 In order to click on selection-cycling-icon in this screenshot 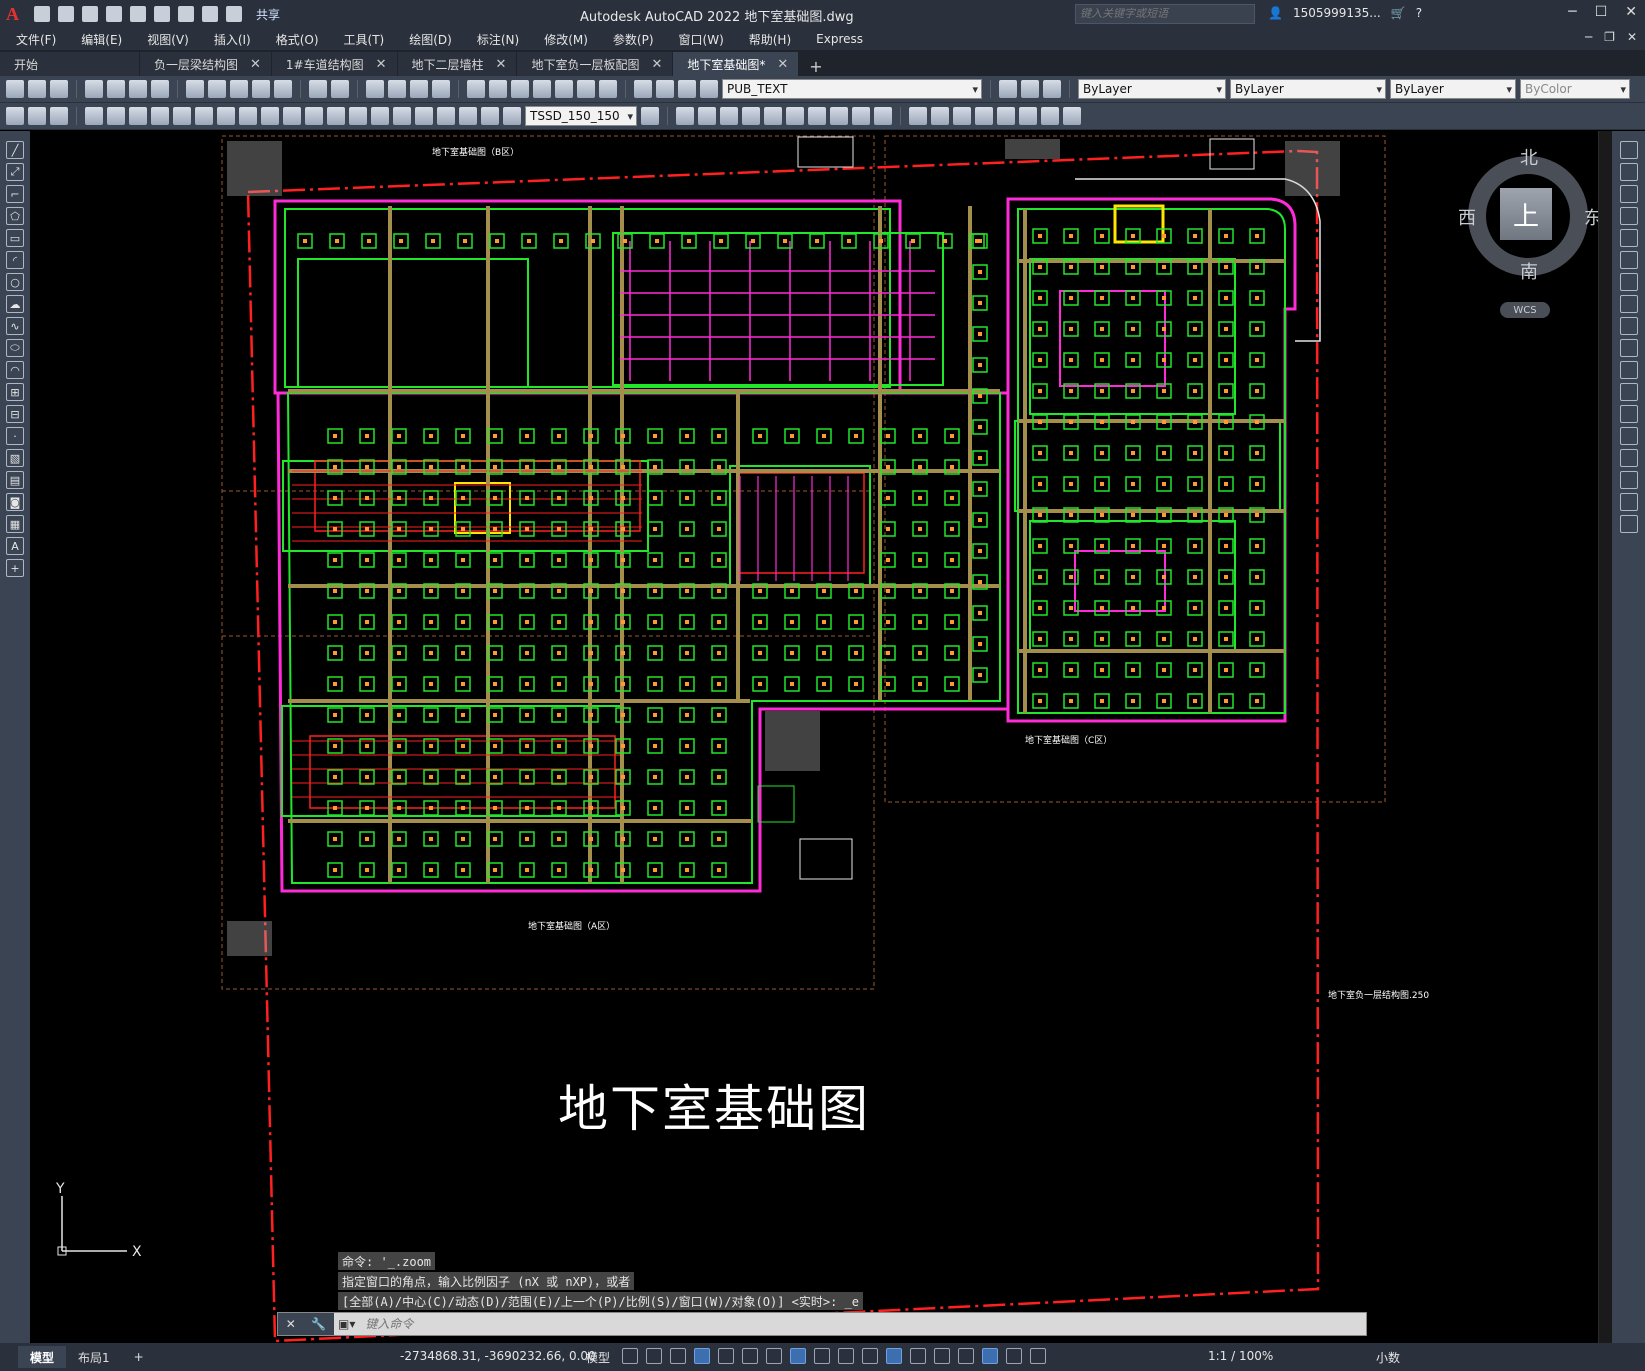, I will do `click(870, 1356)`.